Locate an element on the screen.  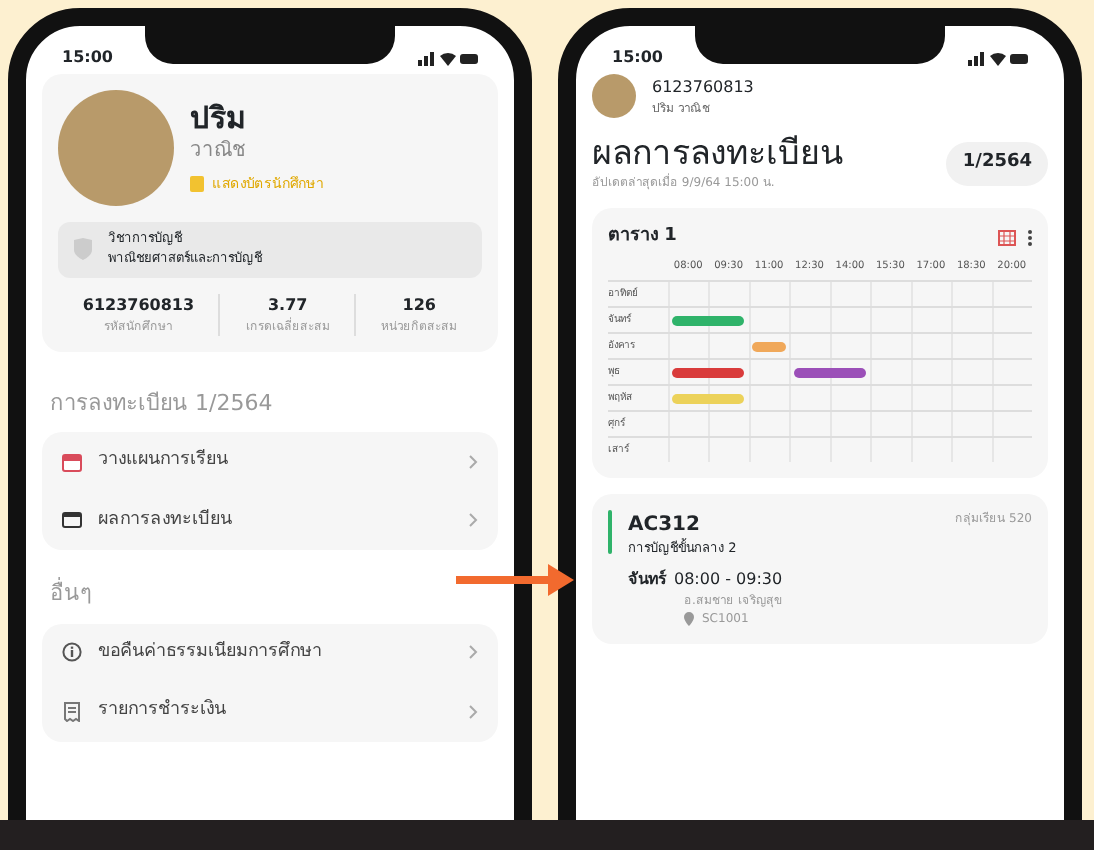
stat-value: 3.77 is located at coordinates (287, 305).